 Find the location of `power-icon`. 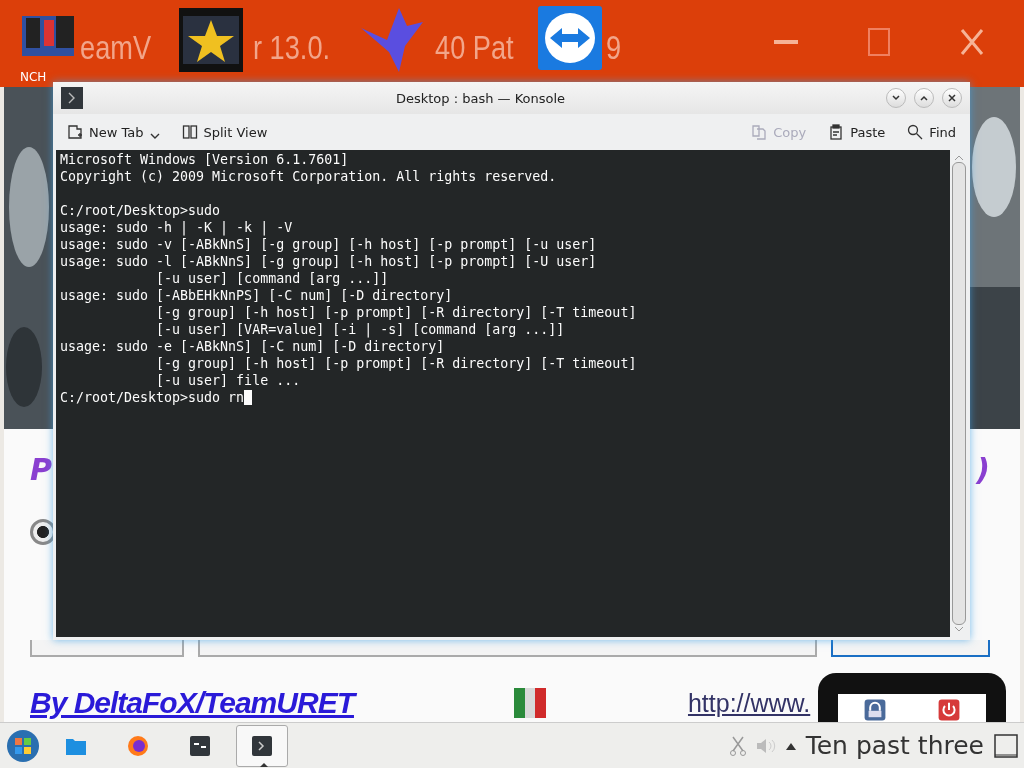

power-icon is located at coordinates (949, 710).